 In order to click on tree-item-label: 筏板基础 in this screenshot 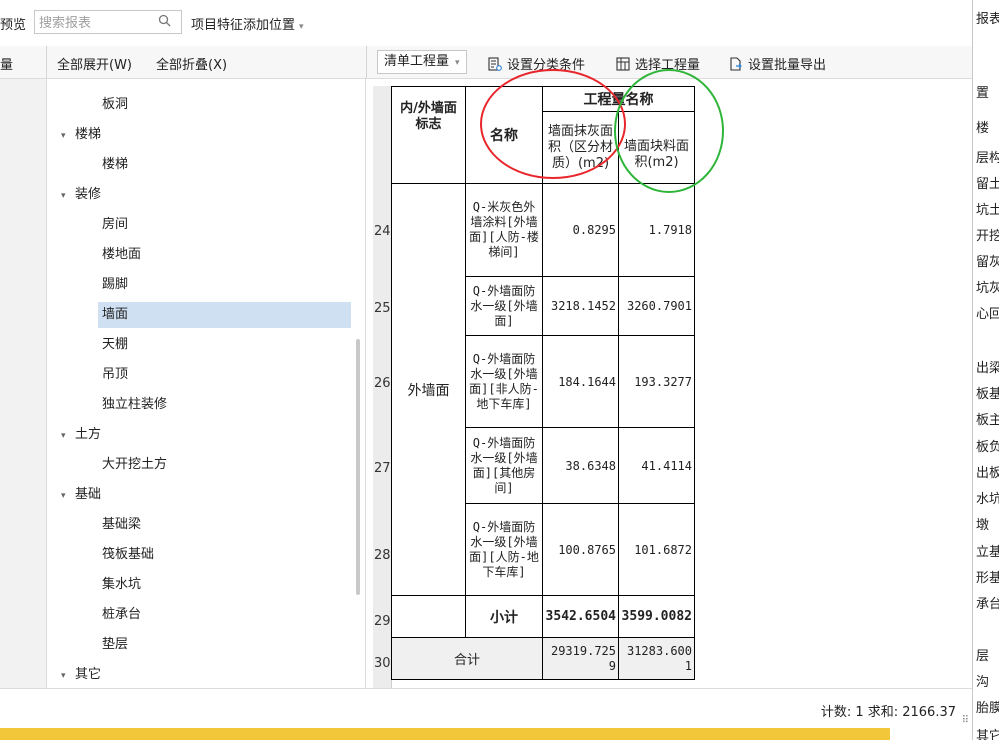, I will do `click(128, 554)`.